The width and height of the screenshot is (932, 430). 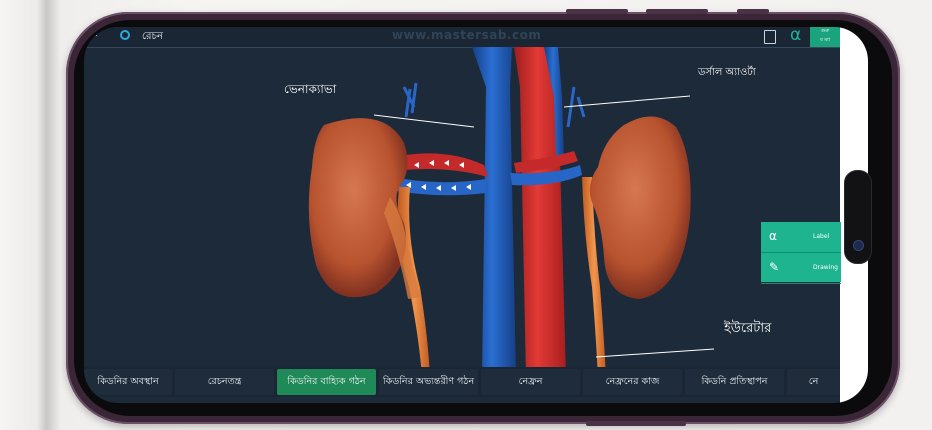 I want to click on vena-cava-pointer, so click(x=424, y=121).